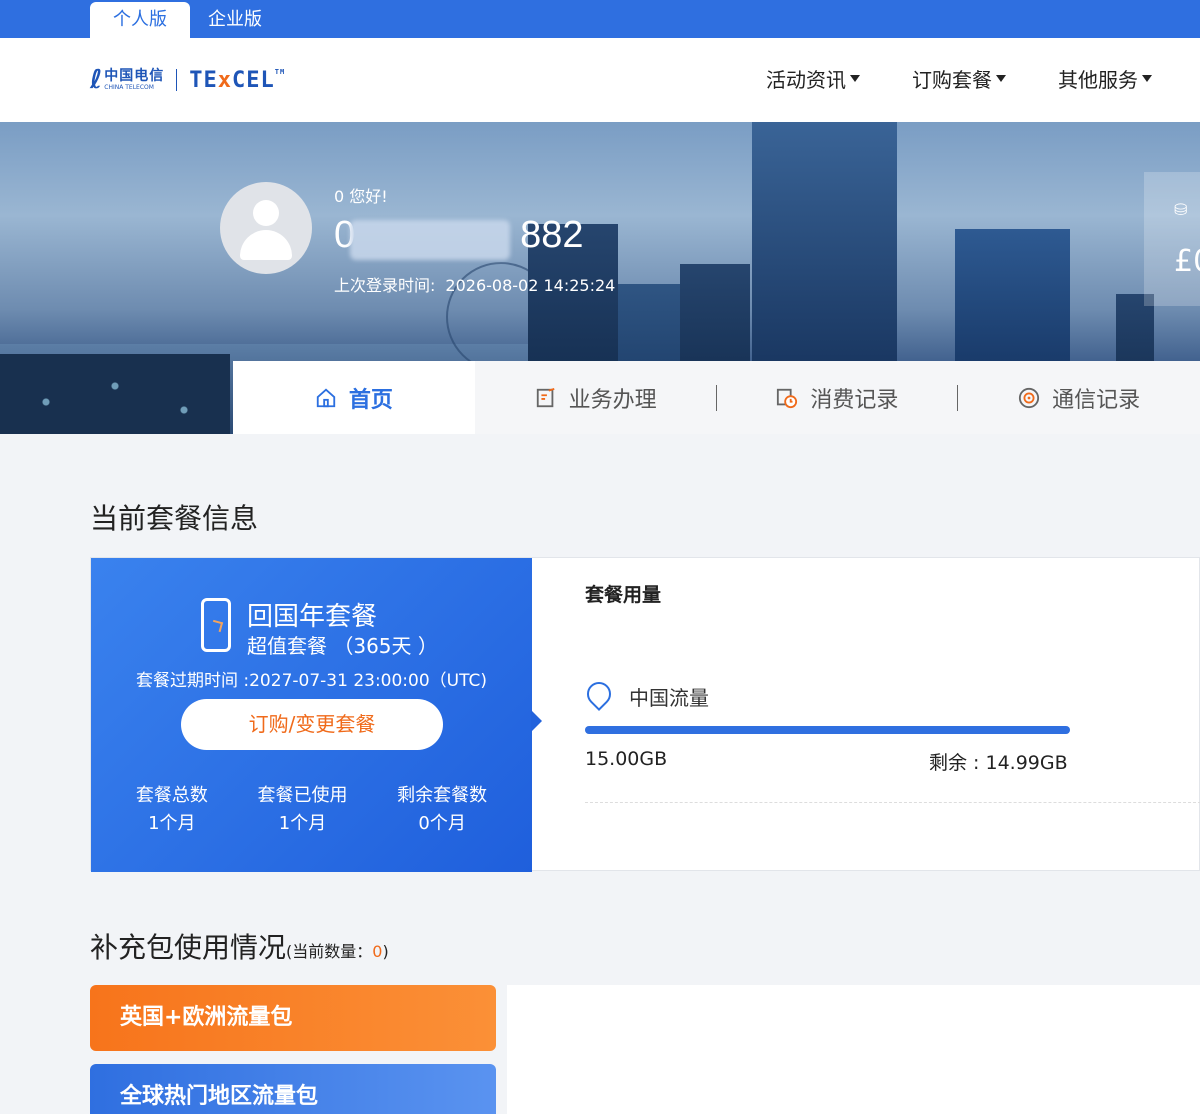 The height and width of the screenshot is (1114, 1200). Describe the element at coordinates (545, 397) in the screenshot. I see `edit-doc-icon` at that location.